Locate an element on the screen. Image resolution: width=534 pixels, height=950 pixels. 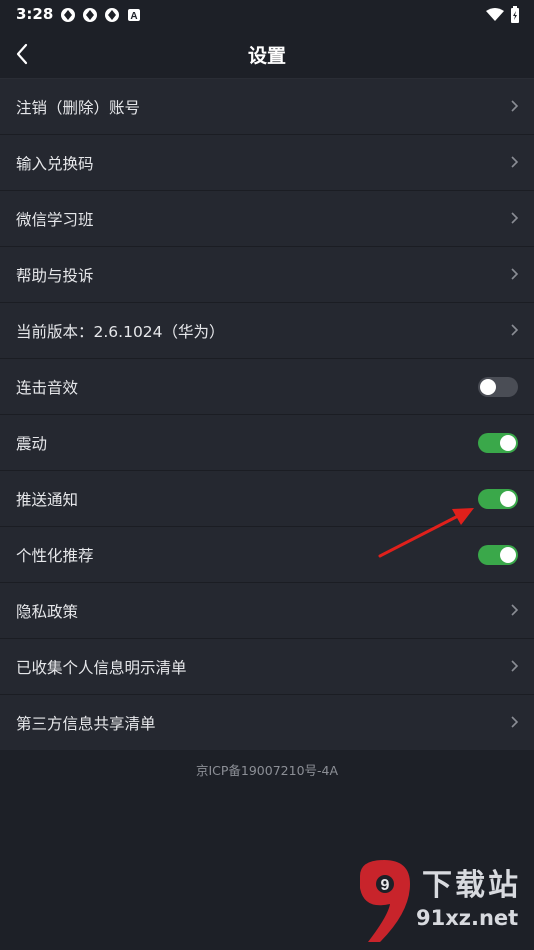
notif-badge-letter: A is located at coordinates (133, 16).